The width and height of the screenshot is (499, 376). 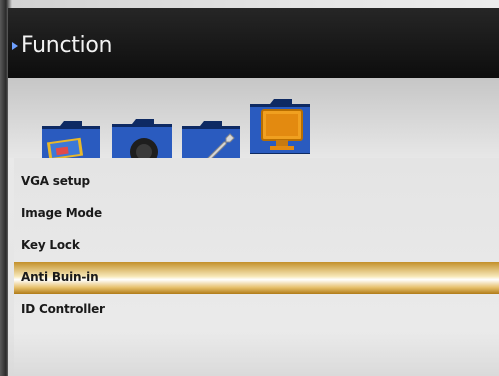 I want to click on menu-item-label: Anti Buin-in, so click(x=60, y=277).